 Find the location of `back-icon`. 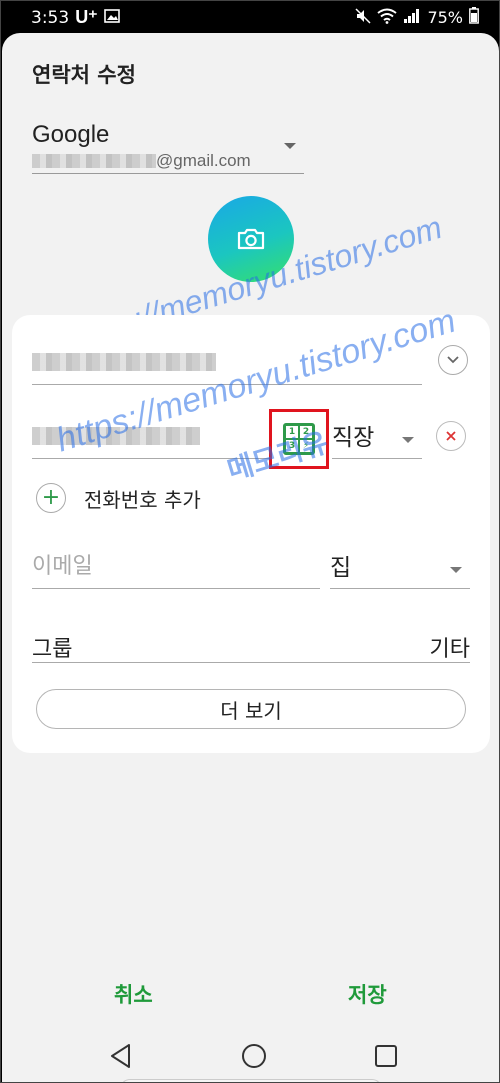

back-icon is located at coordinates (121, 1058).